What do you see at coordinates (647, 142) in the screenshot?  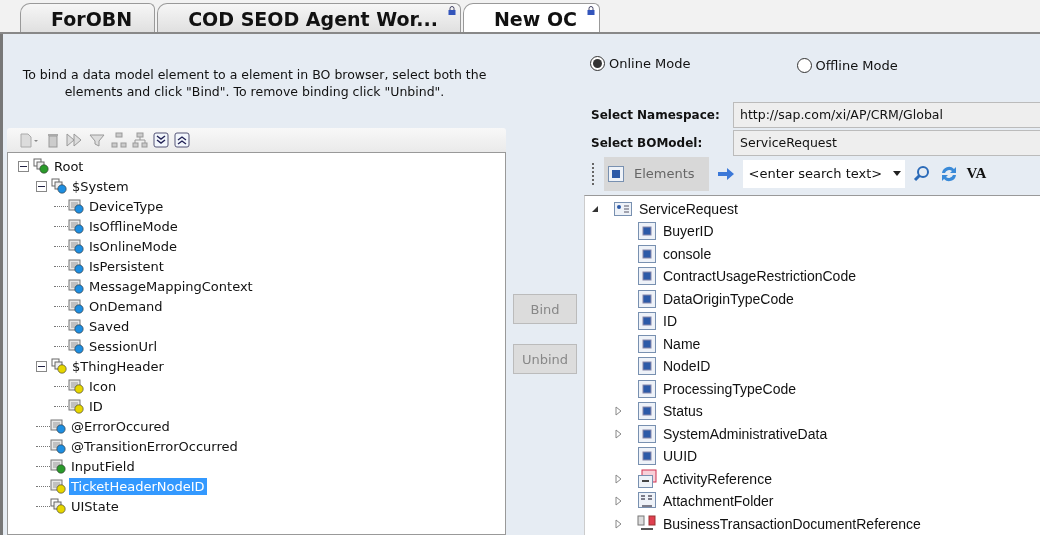 I see `bo-model-label: Select BOModel:` at bounding box center [647, 142].